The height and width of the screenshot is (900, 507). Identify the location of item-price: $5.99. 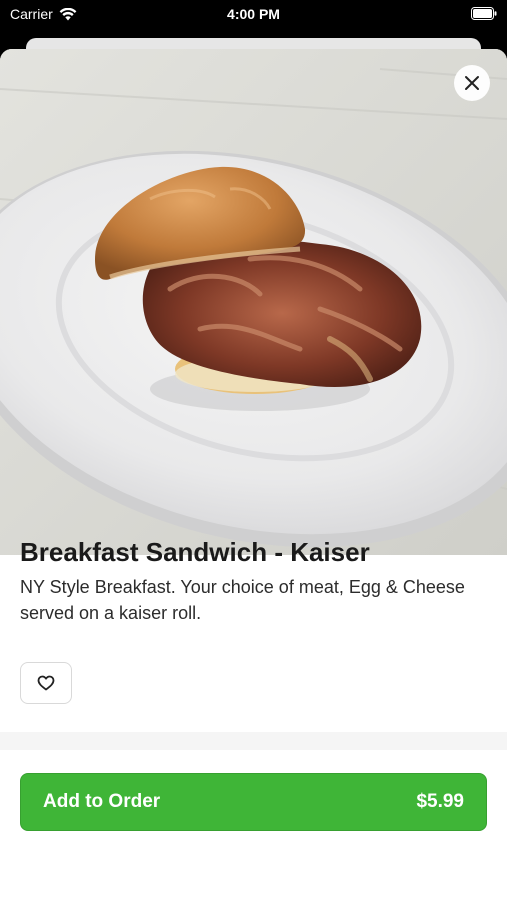
(440, 801).